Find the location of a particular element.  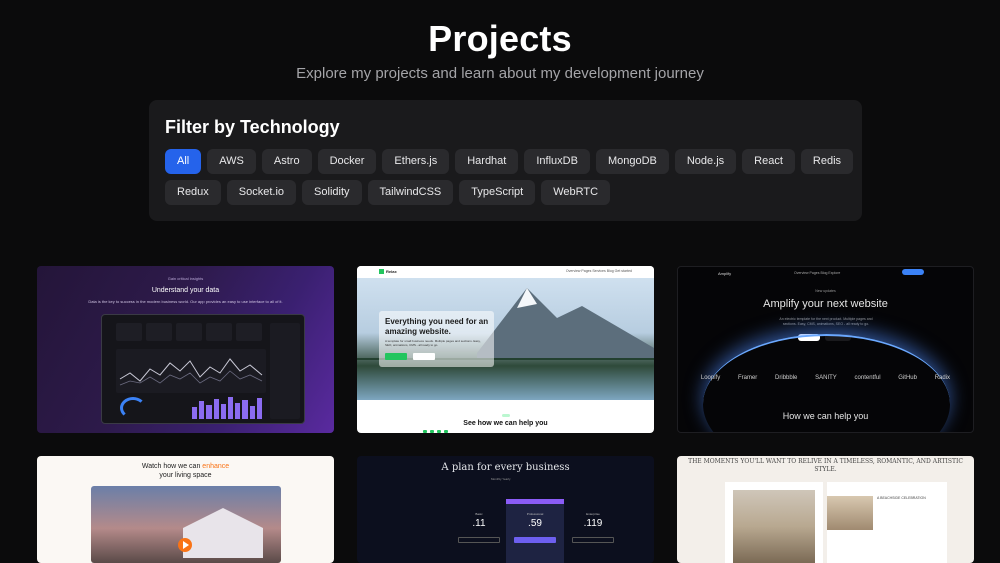

filter-chip-ethers-js: Ethers.js is located at coordinates (416, 161).